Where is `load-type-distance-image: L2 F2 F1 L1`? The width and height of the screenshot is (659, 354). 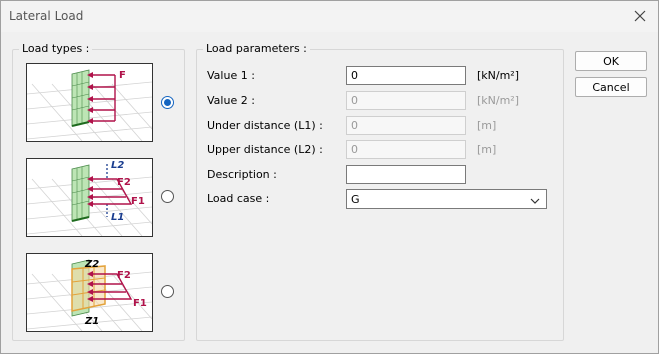 load-type-distance-image: L2 F2 F1 L1 is located at coordinates (89, 197).